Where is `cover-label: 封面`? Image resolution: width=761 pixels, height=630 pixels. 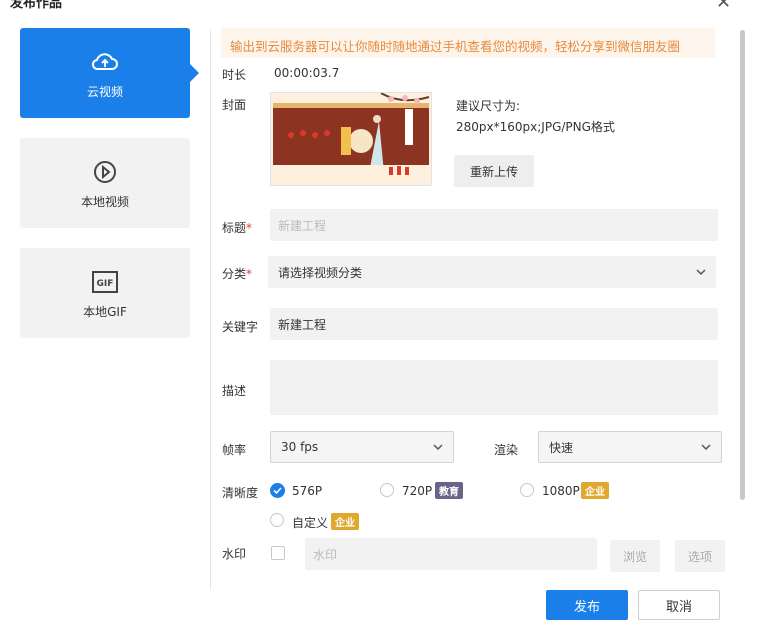
cover-label: 封面 is located at coordinates (234, 105).